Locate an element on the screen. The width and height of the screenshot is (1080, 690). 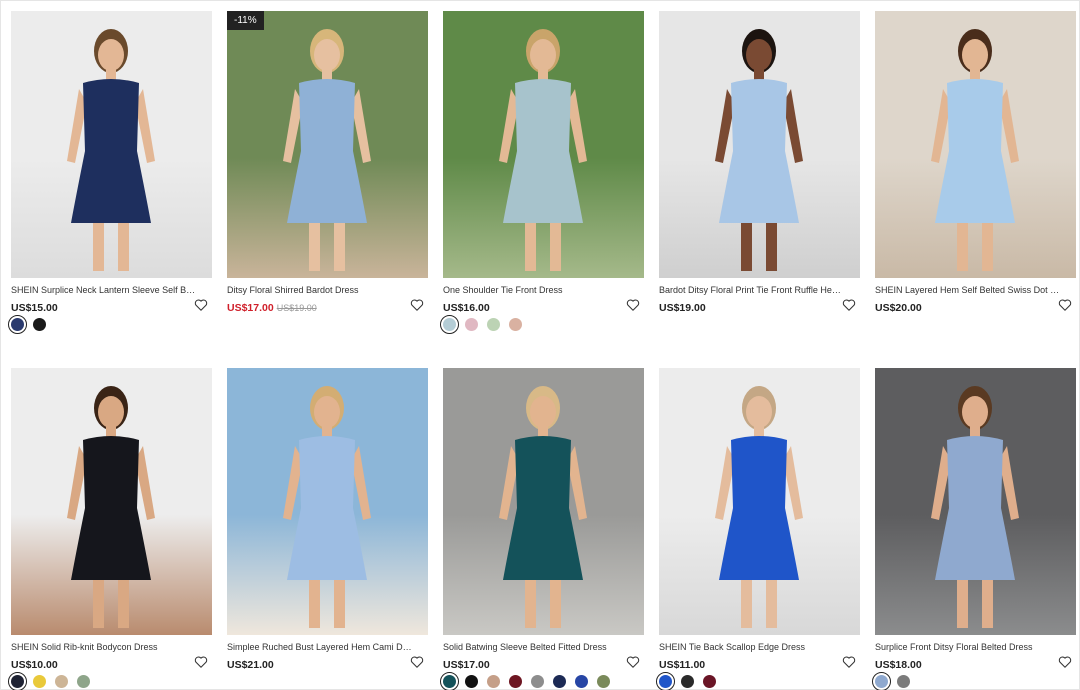
price-row: US$16.00 is located at coordinates (543, 306).